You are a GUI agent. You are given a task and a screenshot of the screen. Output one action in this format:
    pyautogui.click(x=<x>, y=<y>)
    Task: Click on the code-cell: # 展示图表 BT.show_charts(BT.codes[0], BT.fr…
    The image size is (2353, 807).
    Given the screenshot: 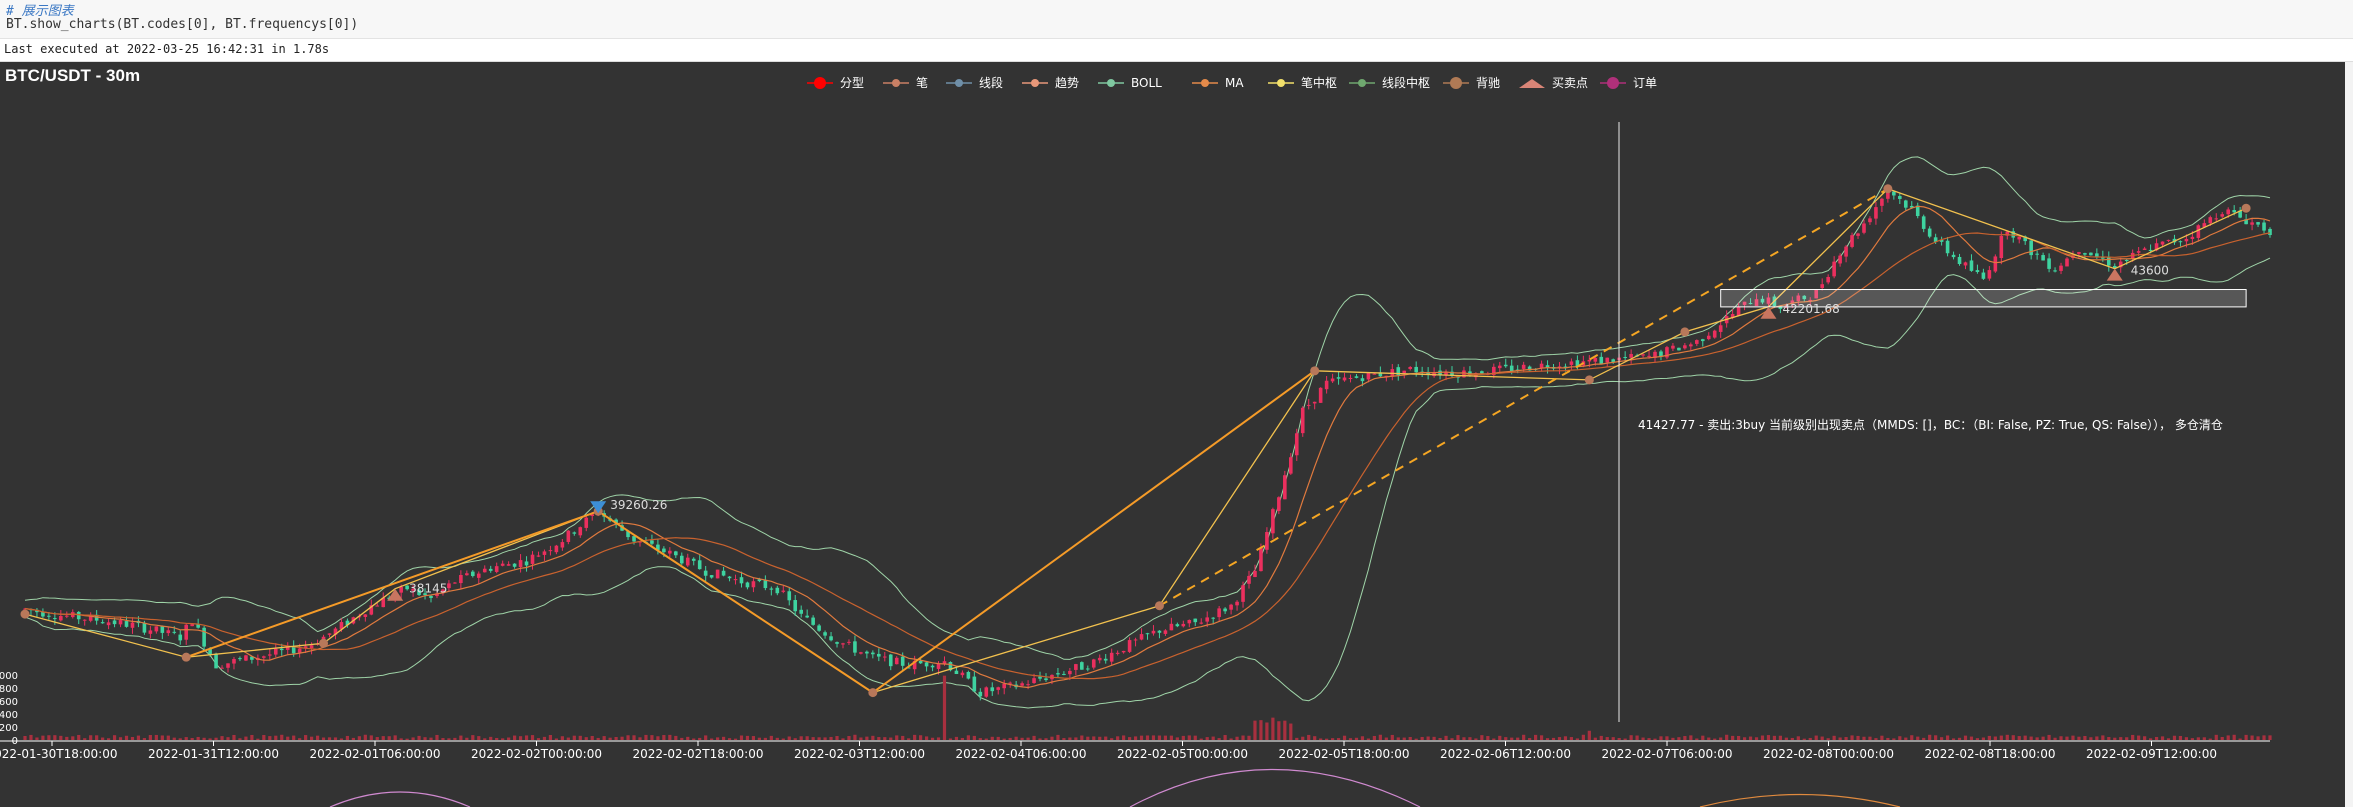 What is the action you would take?
    pyautogui.click(x=1176, y=19)
    